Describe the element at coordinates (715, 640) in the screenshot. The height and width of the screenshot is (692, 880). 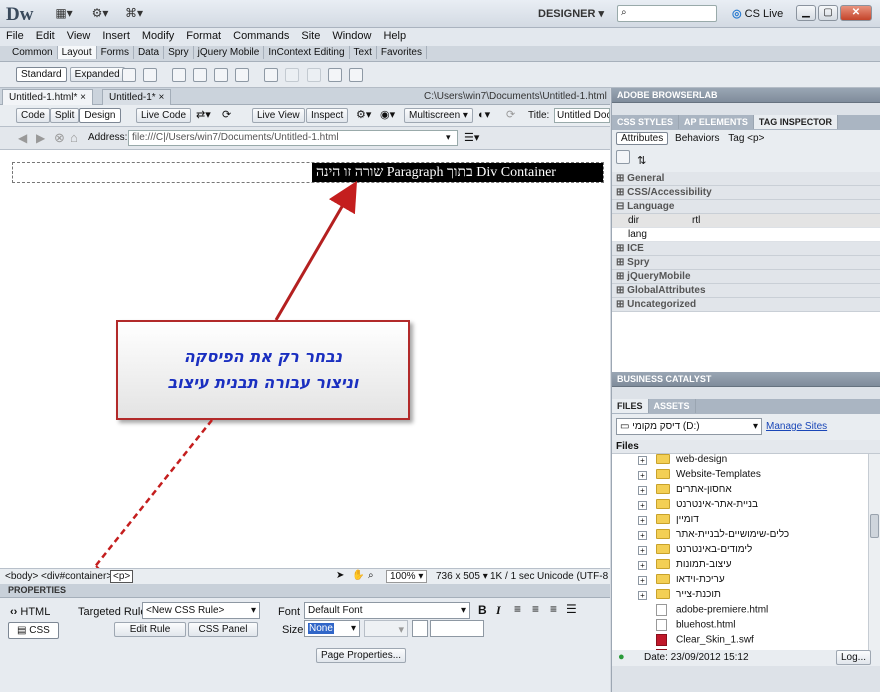
I see `file-name: Clear_Skin_1.swf` at that location.